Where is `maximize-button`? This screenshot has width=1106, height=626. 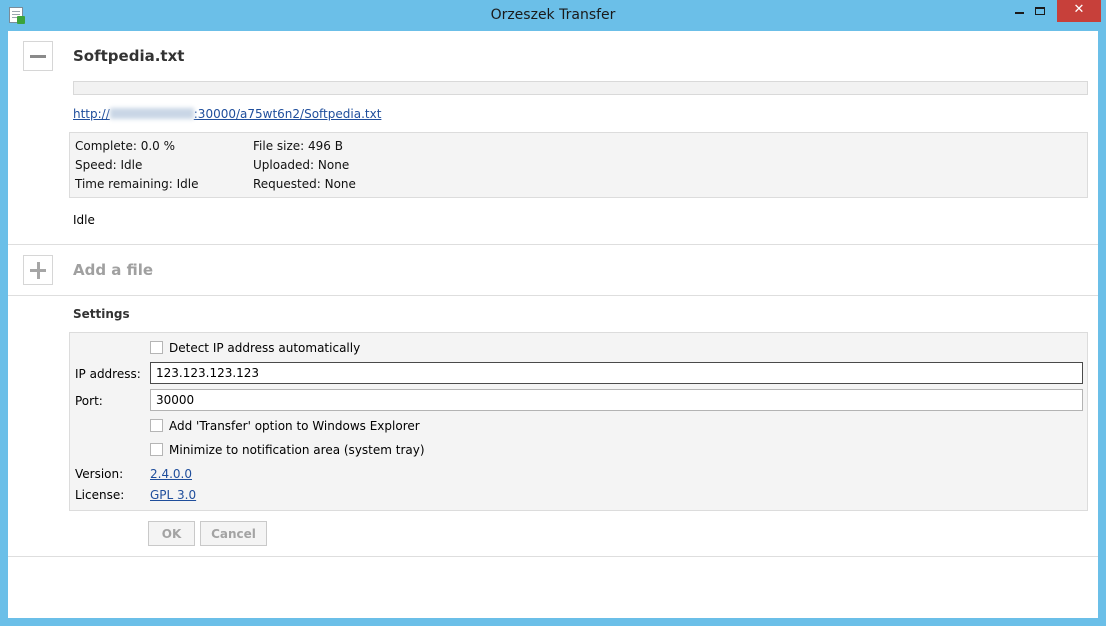
maximize-button is located at coordinates (1040, 11).